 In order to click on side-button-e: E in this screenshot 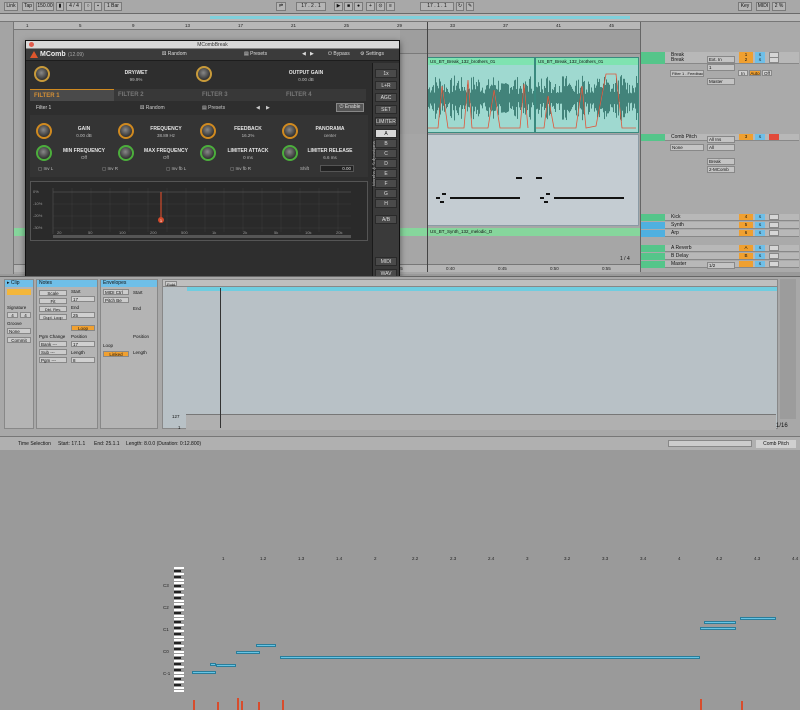, I will do `click(386, 173)`.